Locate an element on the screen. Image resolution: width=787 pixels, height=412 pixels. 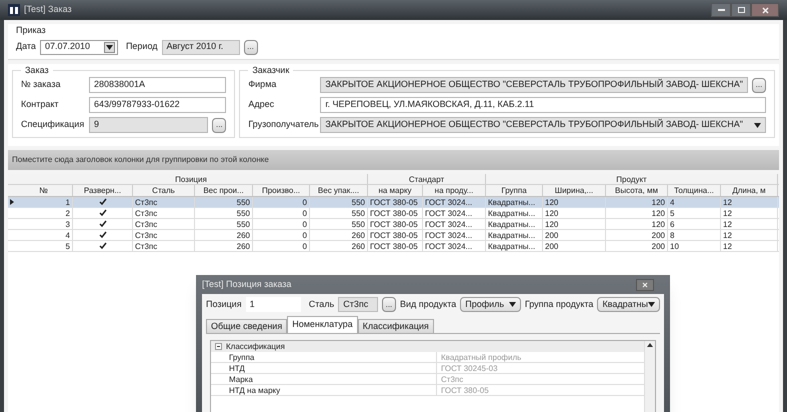
table-row: 1 Ст3пс 550 0 550 ГОСТ 380-05 ГОСТ 3024... Квадратны... 120 120 4 12 is located at coordinates (393, 202).